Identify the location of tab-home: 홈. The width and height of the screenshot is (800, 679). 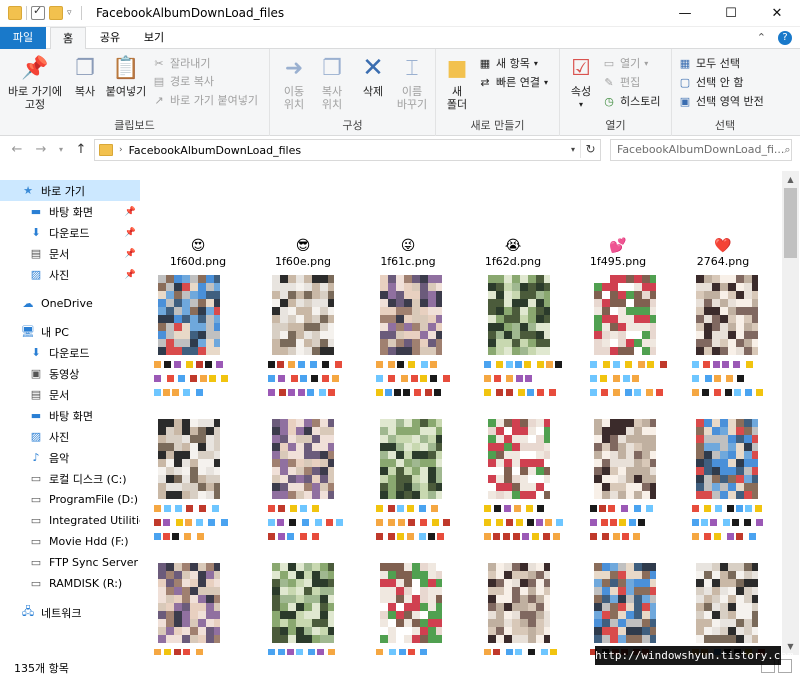
(68, 38).